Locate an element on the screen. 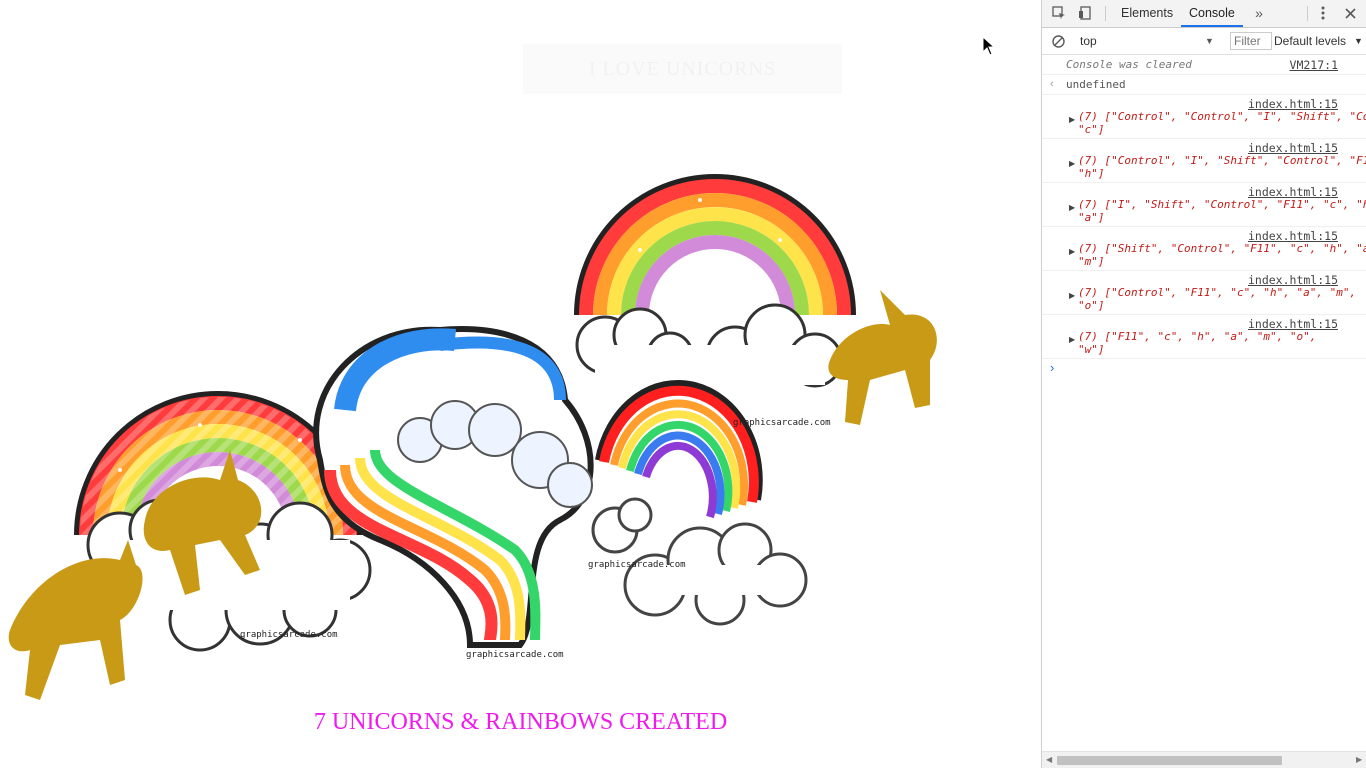 The height and width of the screenshot is (768, 1366). more-tabs-icon: » is located at coordinates (1259, 13).